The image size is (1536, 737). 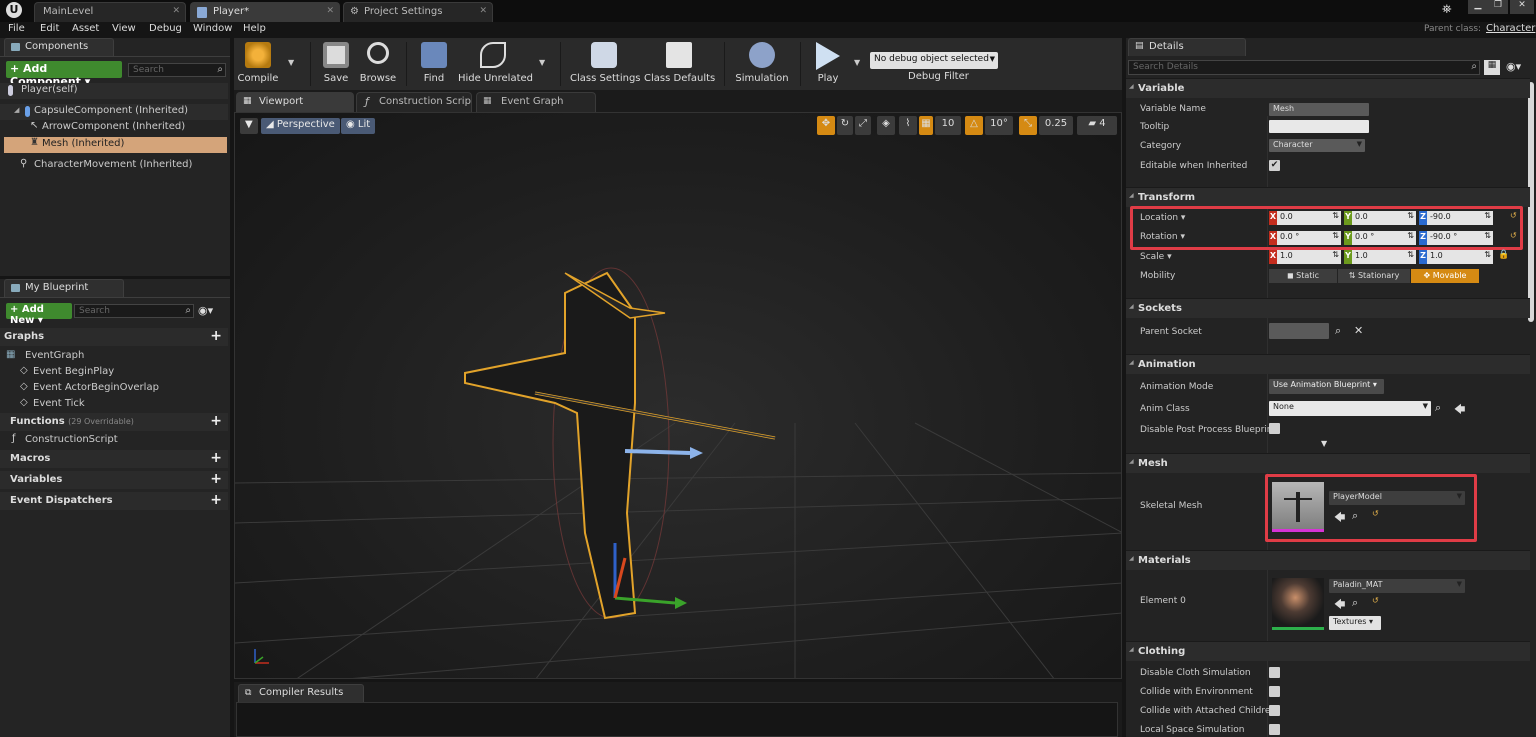 What do you see at coordinates (1438, 408) in the screenshot?
I see `anim-class-search-icon: ⌕` at bounding box center [1438, 408].